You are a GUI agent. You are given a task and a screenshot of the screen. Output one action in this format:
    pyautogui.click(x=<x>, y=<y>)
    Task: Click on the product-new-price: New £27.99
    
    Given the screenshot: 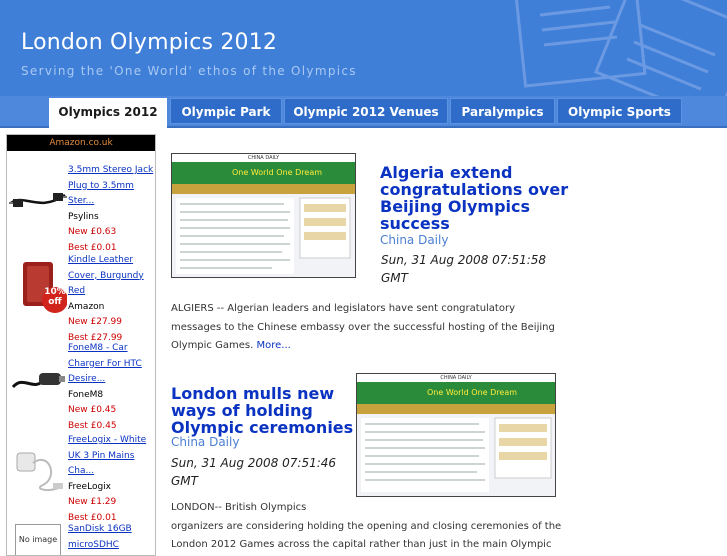 What is the action you would take?
    pyautogui.click(x=95, y=322)
    